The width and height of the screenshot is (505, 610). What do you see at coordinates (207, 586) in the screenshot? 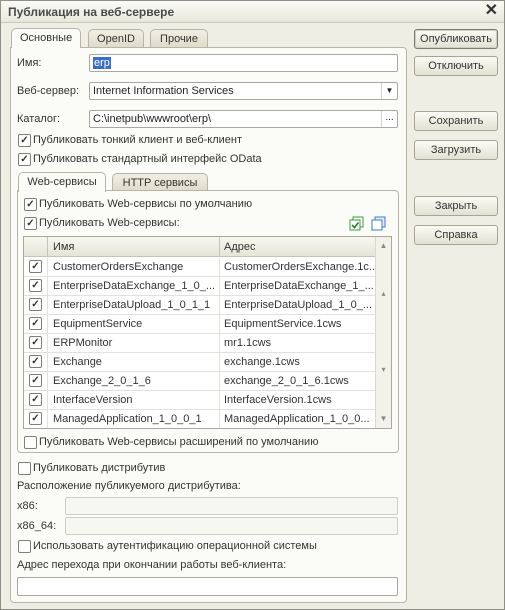
I see `exit-url-input` at bounding box center [207, 586].